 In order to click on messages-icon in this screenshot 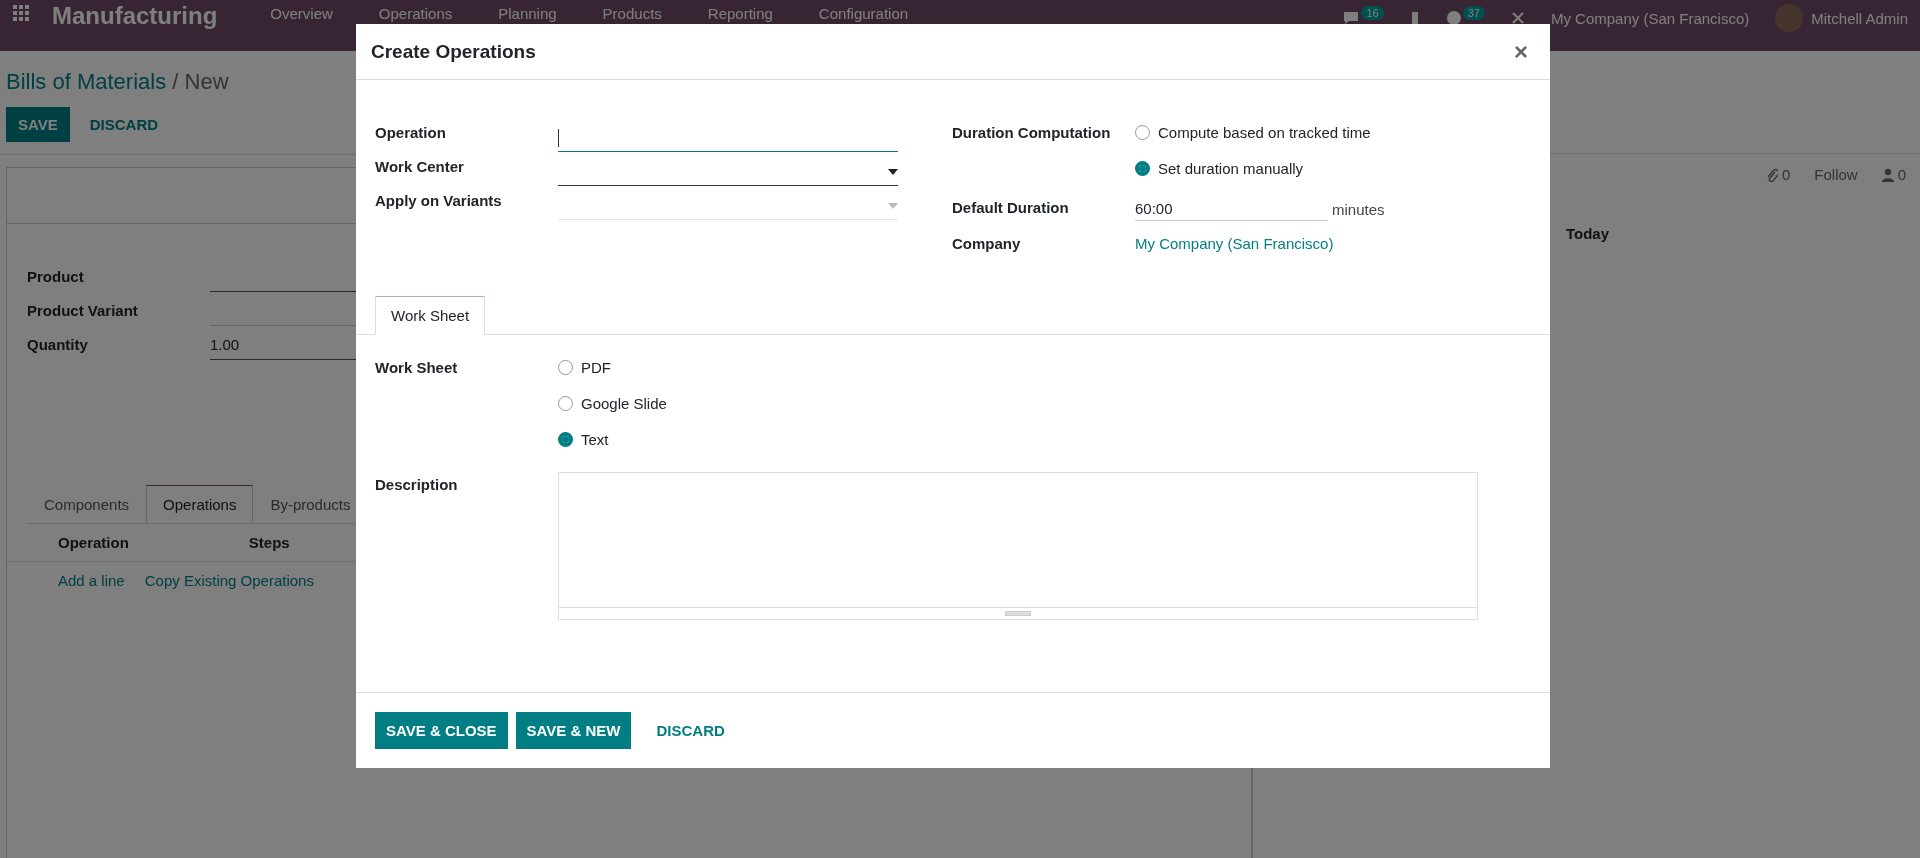, I will do `click(1351, 18)`.